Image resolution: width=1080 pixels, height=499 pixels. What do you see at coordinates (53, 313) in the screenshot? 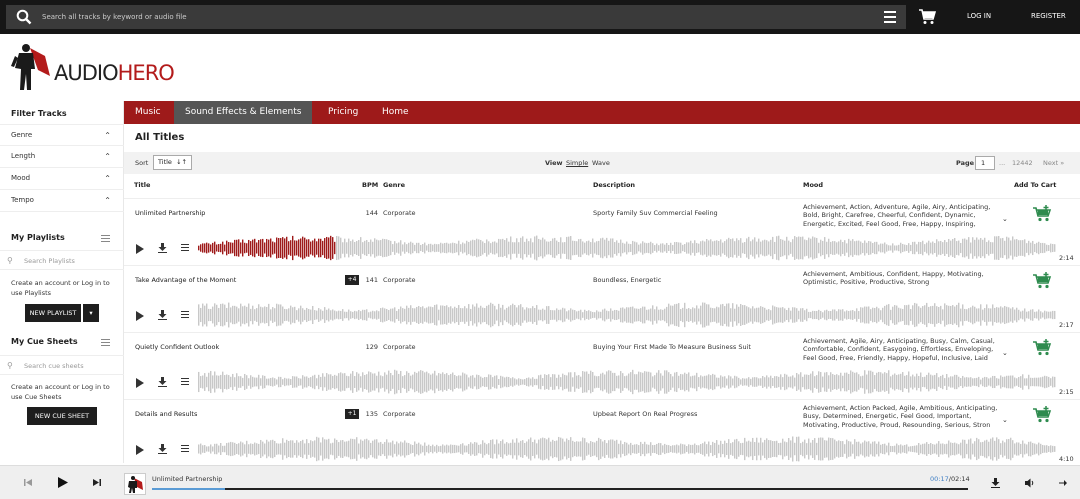
I see `new-playlist-button: NEW PLAYLIST` at bounding box center [53, 313].